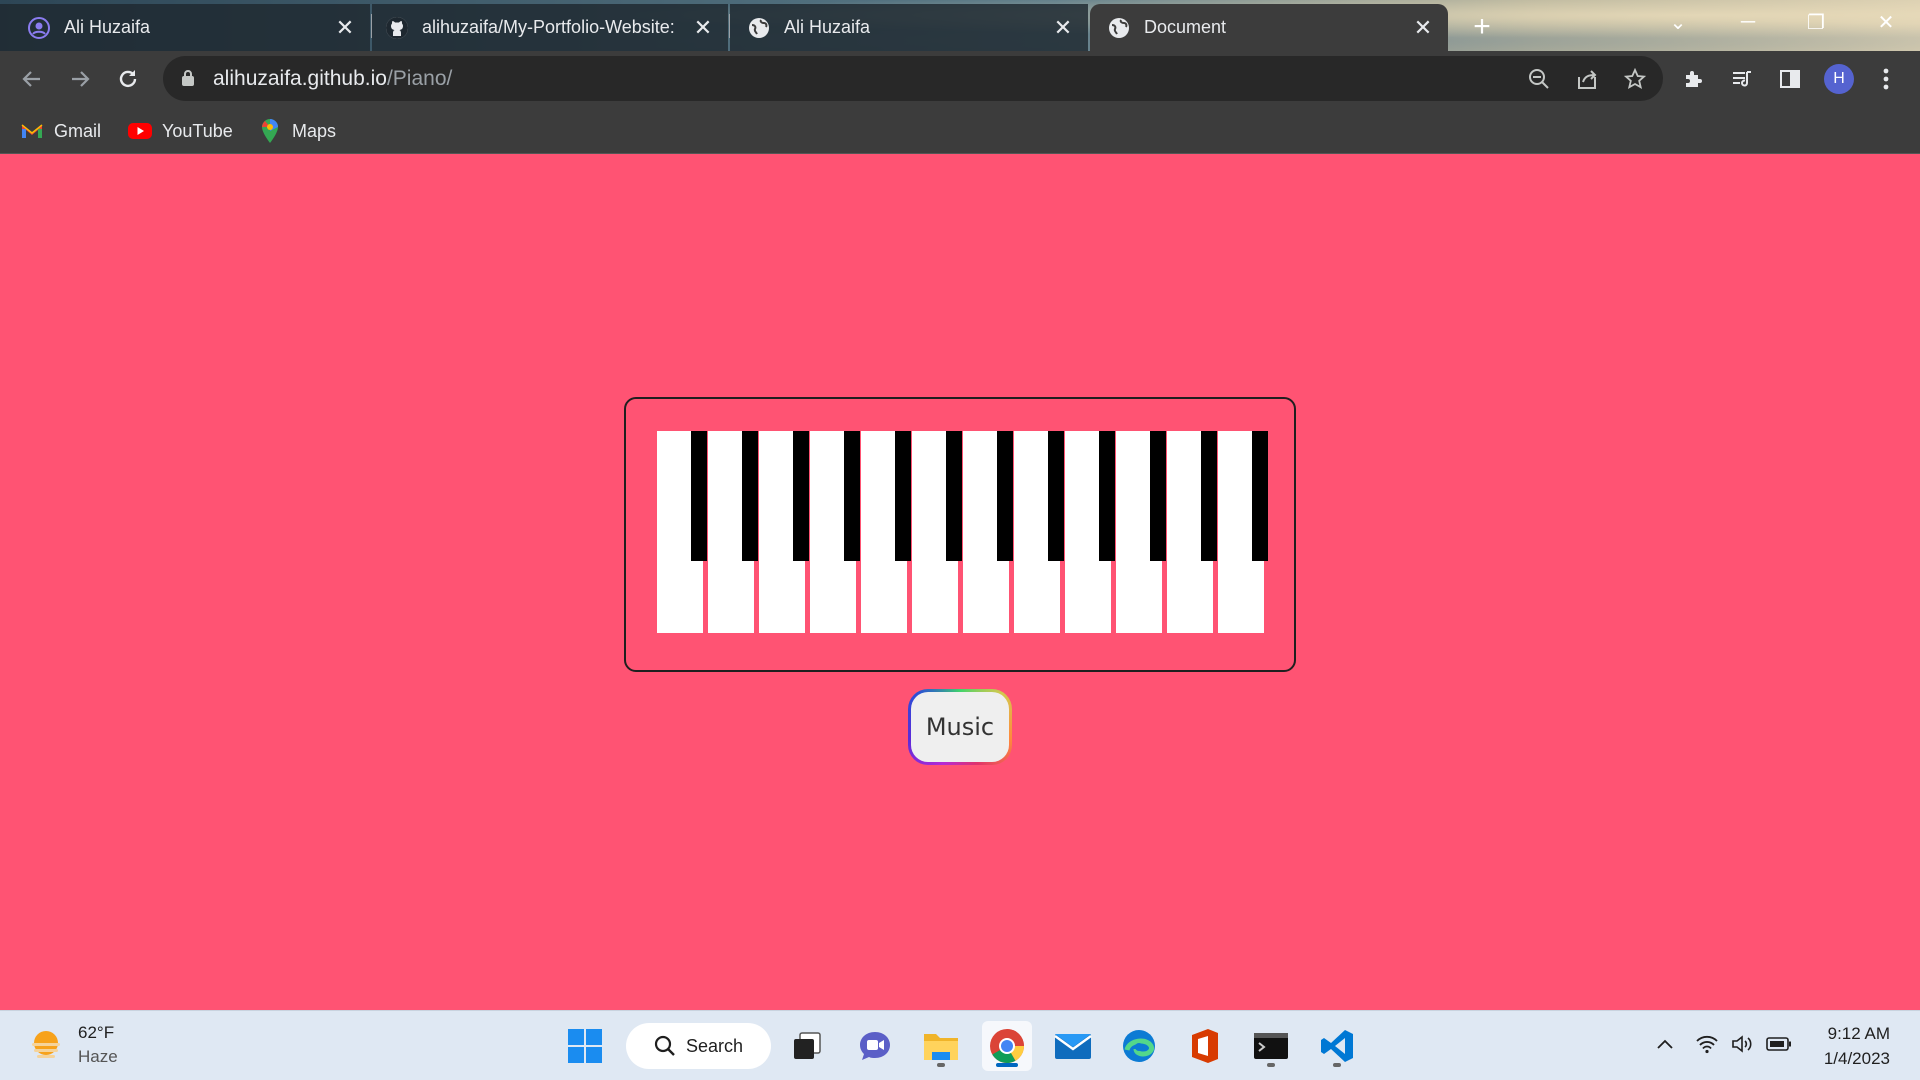  I want to click on browser-toolbar: alihuzaifa.github.io/Piano/ H, so click(960, 79).